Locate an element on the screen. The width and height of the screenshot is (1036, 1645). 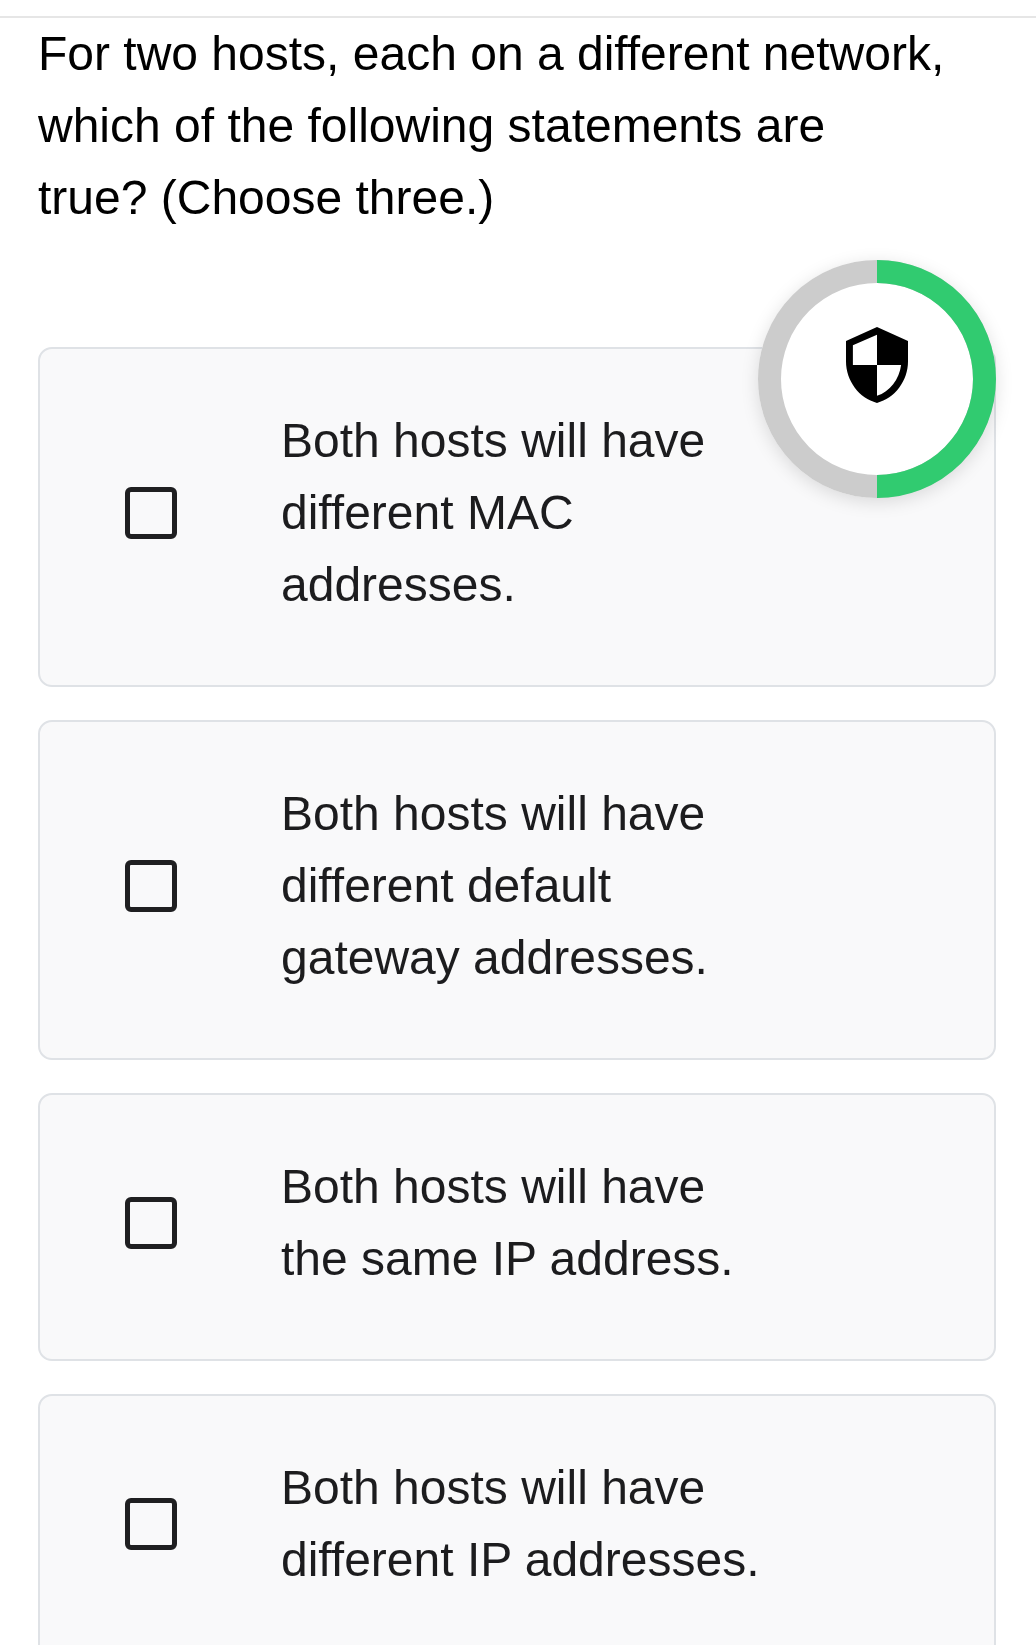
option-text: Both hosts will have different IP addresses. is located at coordinates (521, 1524).